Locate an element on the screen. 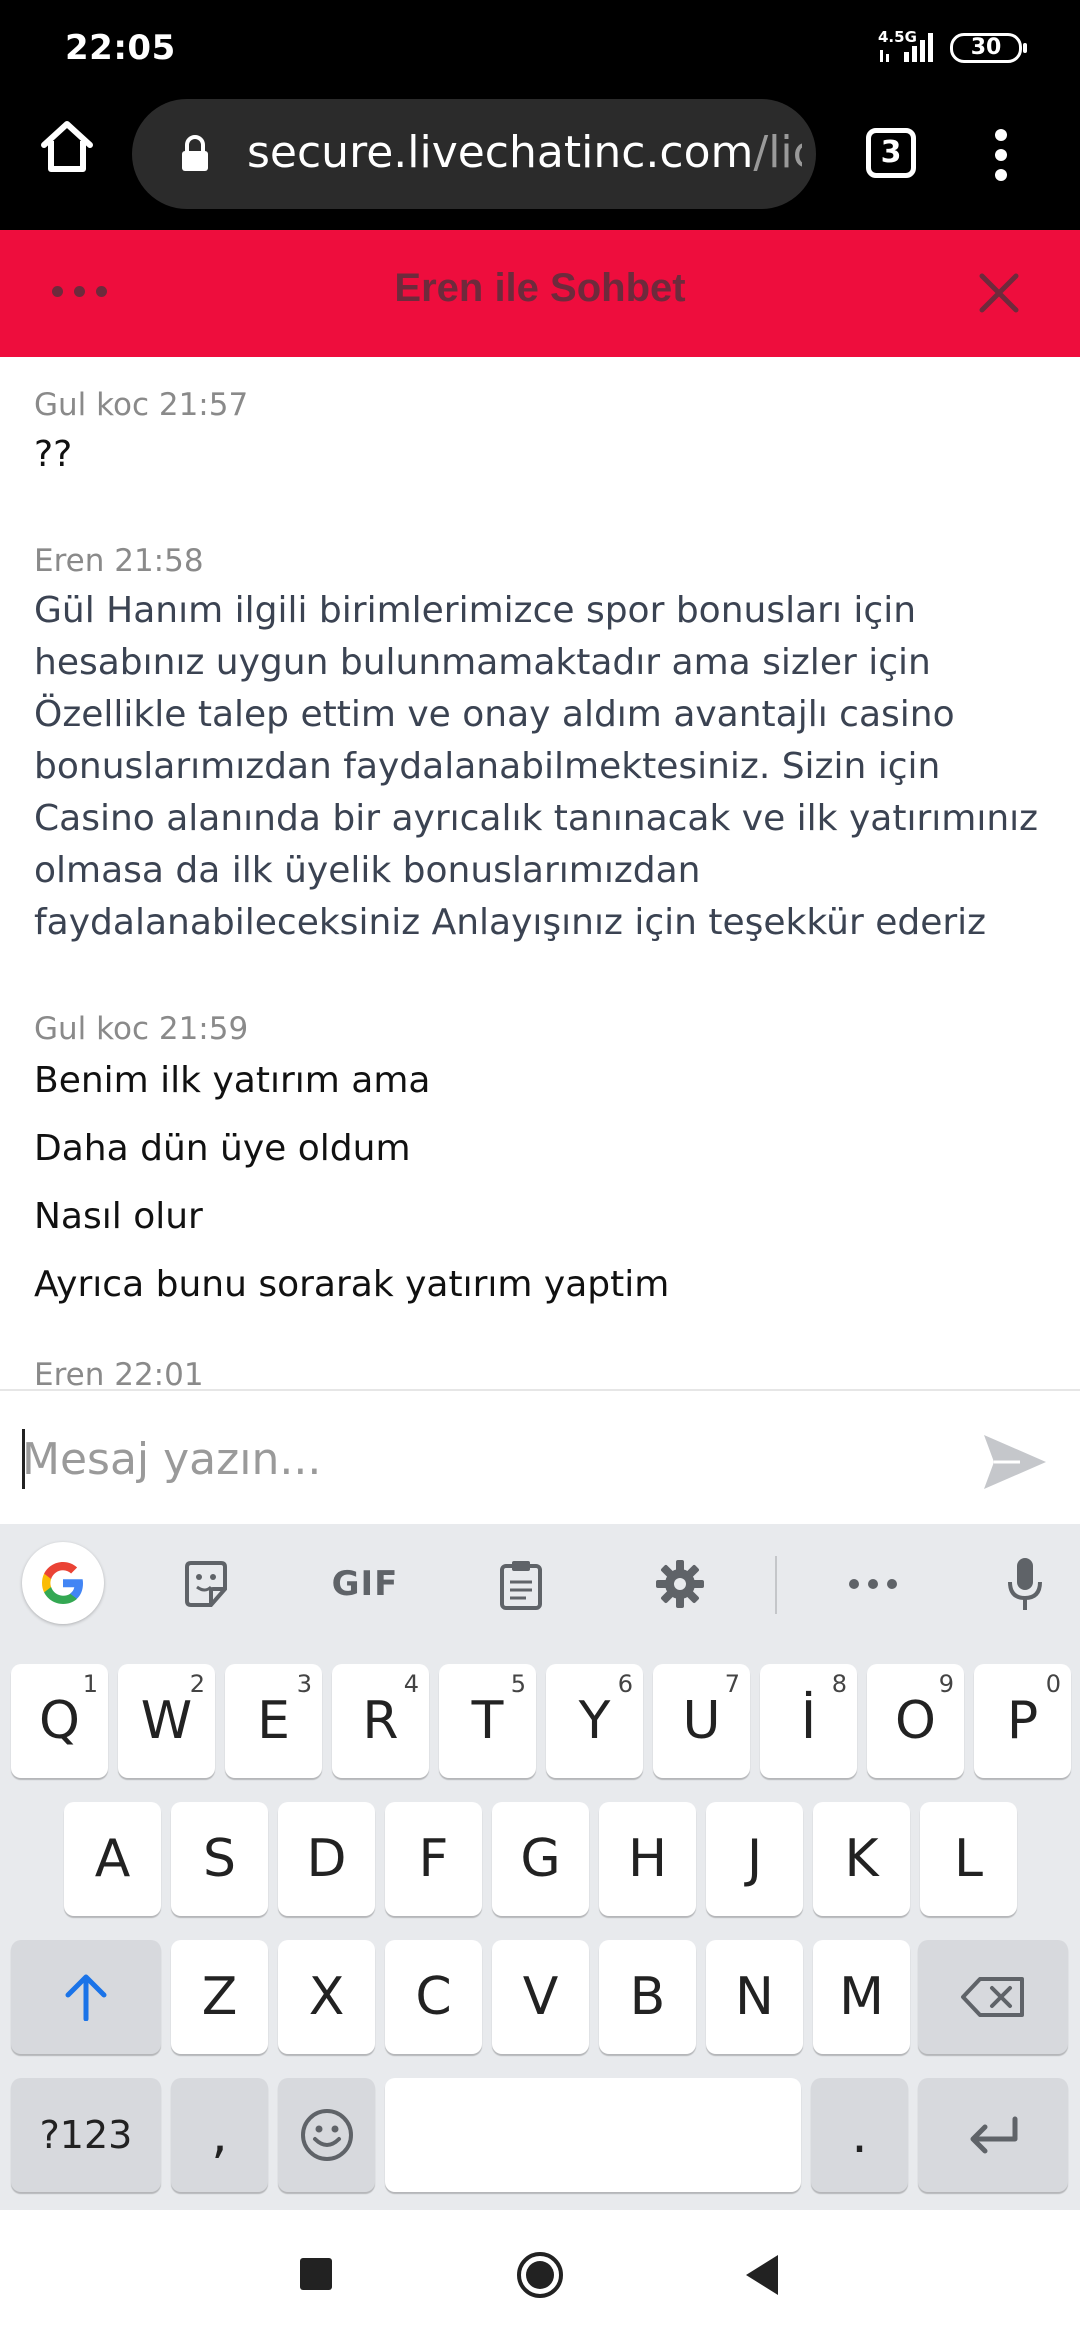 Image resolution: width=1080 pixels, height=2340 pixels. key-hint: 6 is located at coordinates (625, 1684).